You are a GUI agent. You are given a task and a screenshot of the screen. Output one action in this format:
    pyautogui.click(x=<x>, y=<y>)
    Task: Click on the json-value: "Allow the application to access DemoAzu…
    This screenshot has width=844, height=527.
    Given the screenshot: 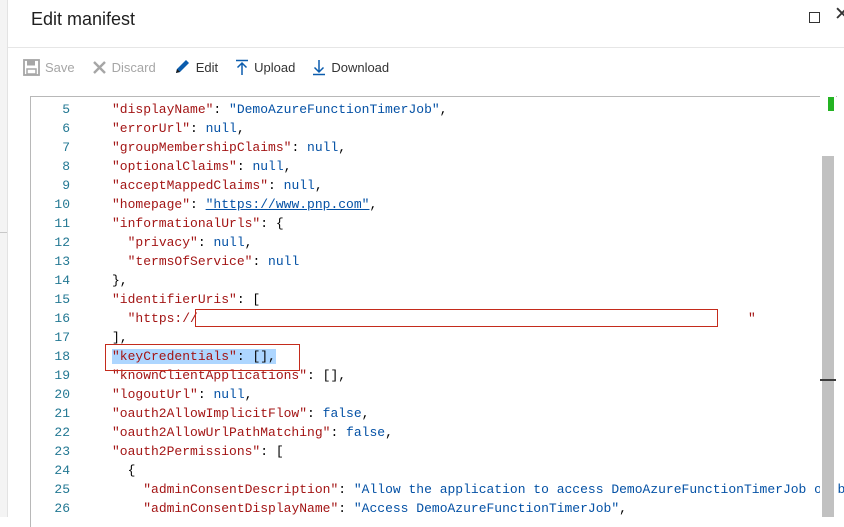 What is the action you would take?
    pyautogui.click(x=598, y=489)
    